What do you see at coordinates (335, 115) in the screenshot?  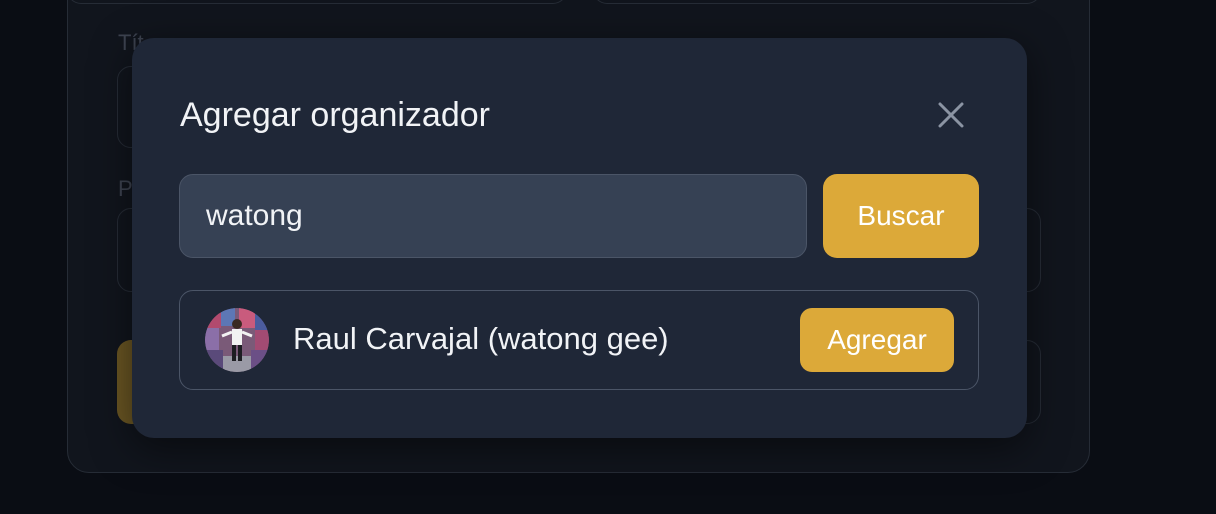 I see `modal-title: Agregar organizador` at bounding box center [335, 115].